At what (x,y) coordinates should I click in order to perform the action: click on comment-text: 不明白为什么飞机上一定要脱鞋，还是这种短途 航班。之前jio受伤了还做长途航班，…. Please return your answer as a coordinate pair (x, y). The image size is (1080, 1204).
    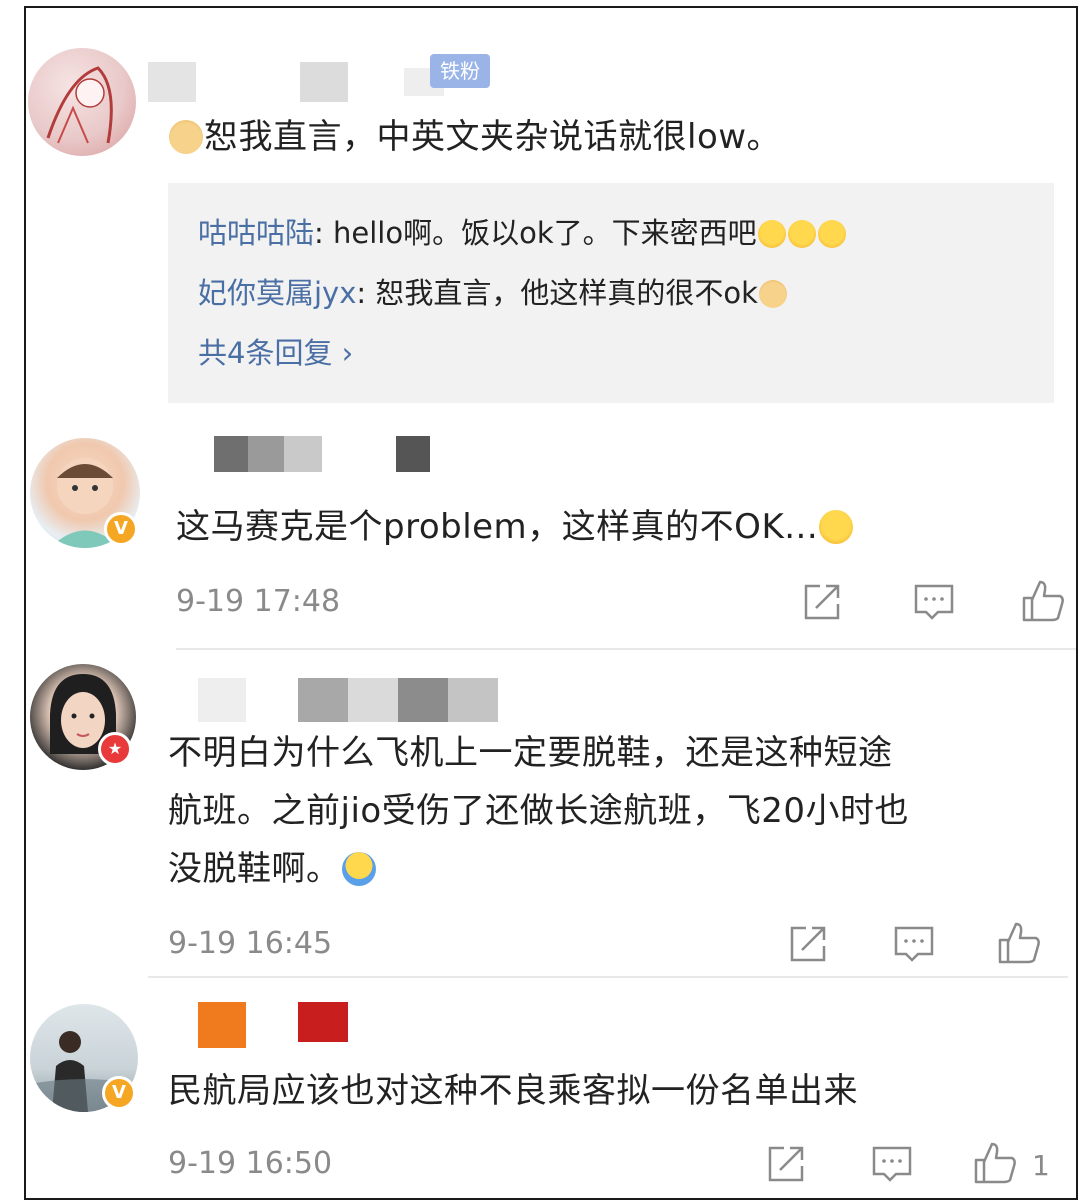
    Looking at the image, I should click on (538, 811).